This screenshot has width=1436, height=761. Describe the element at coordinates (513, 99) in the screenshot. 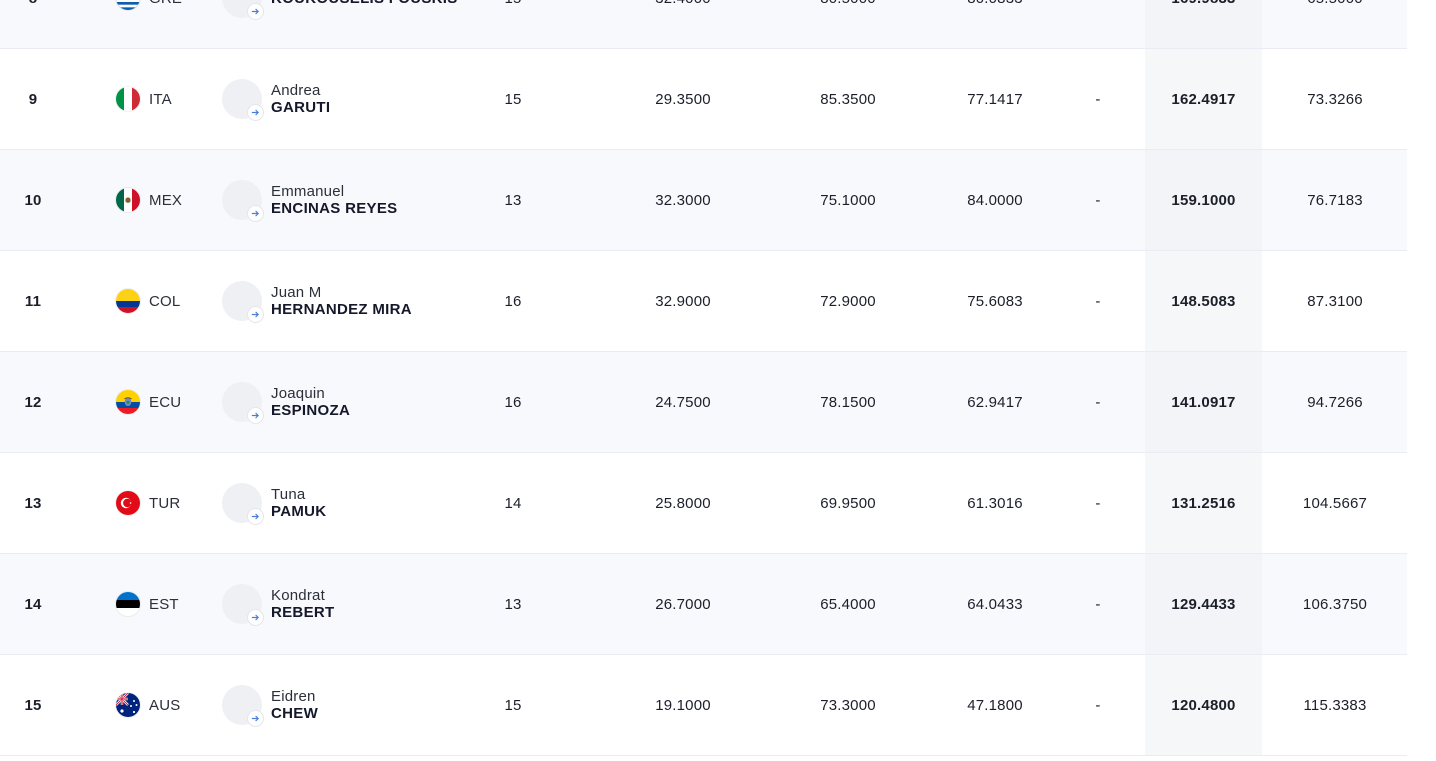

I see `age-cell: 15` at that location.